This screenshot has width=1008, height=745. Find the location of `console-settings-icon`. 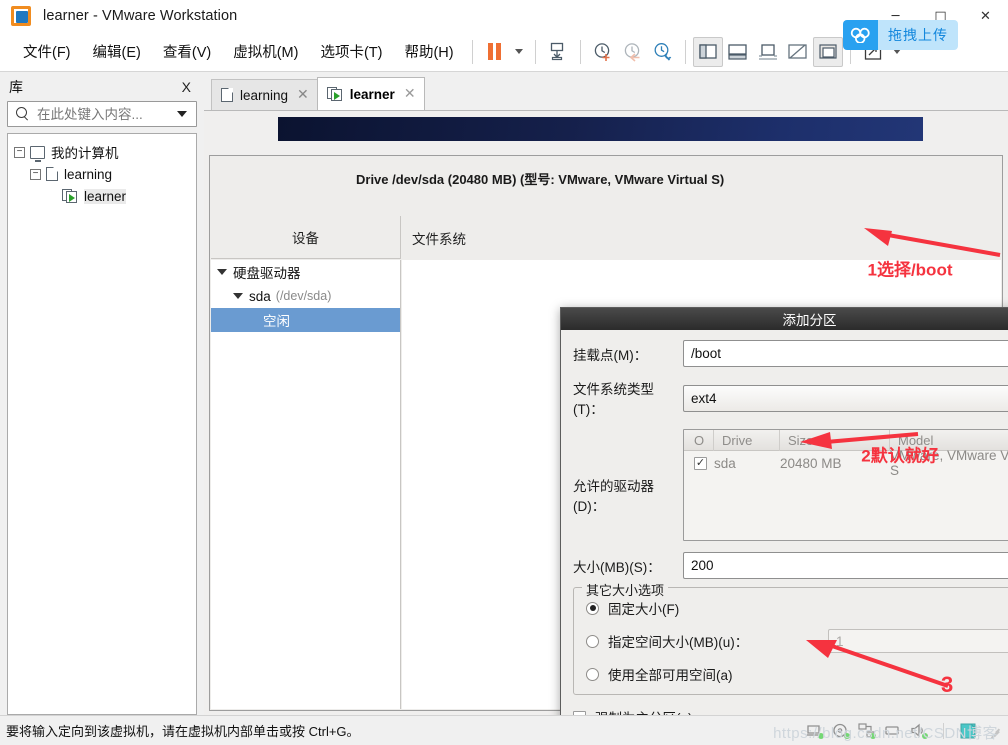

console-settings-icon is located at coordinates (798, 52).